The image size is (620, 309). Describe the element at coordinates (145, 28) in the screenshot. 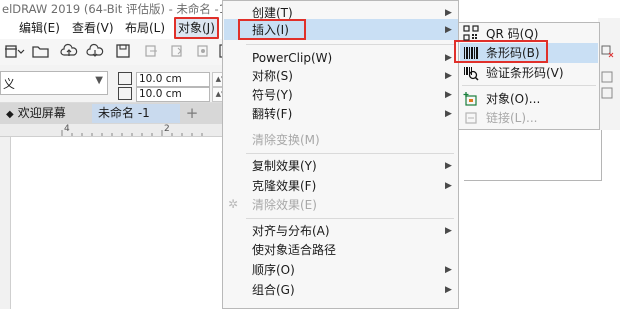

I see `menu-layout: 布局(L)` at that location.